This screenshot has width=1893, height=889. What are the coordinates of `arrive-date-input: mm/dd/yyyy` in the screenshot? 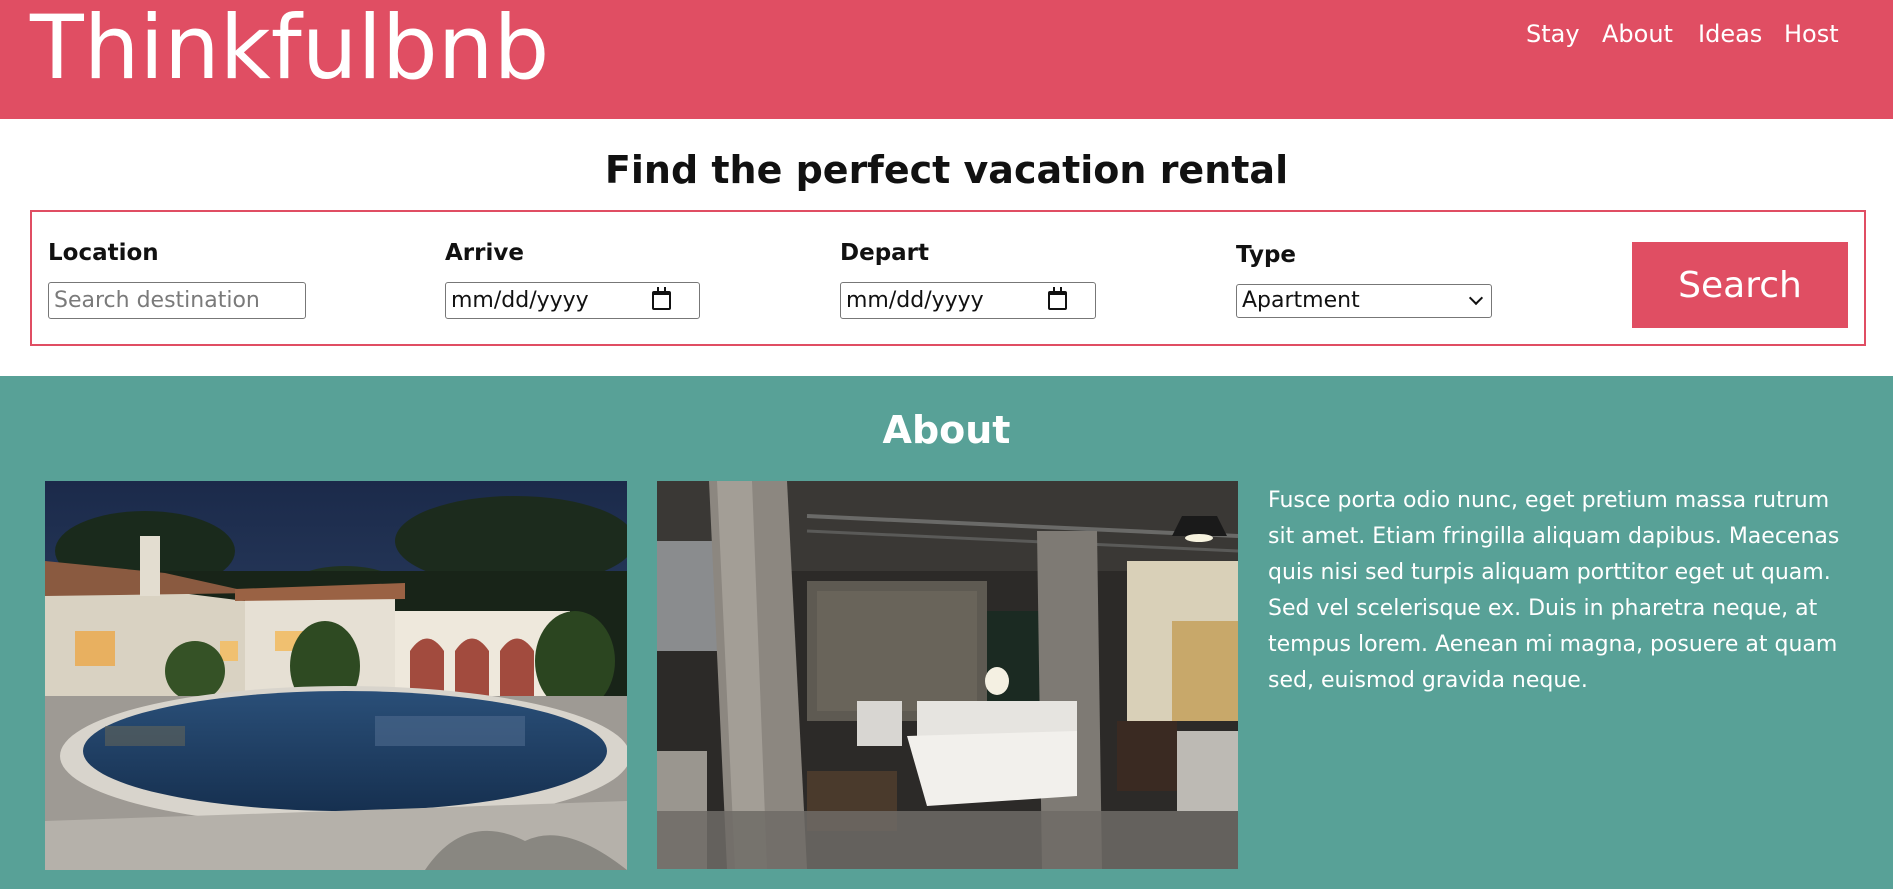 It's located at (572, 300).